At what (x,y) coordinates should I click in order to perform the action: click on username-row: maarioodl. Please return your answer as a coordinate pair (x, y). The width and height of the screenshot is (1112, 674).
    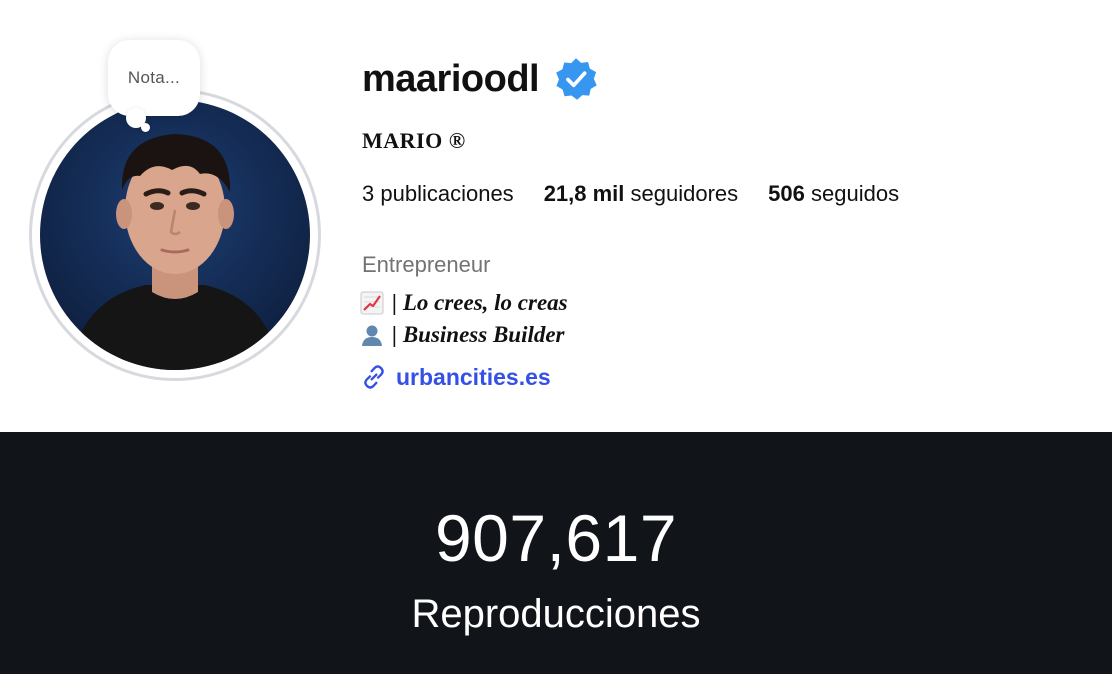
    Looking at the image, I should click on (480, 79).